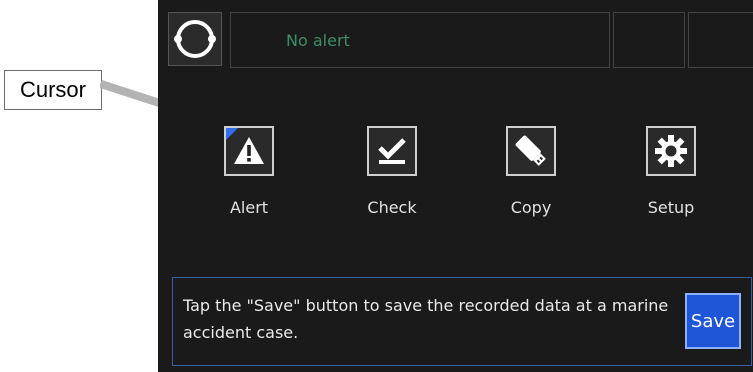 The image size is (753, 372). What do you see at coordinates (420, 40) in the screenshot?
I see `alert-status-field: No alert` at bounding box center [420, 40].